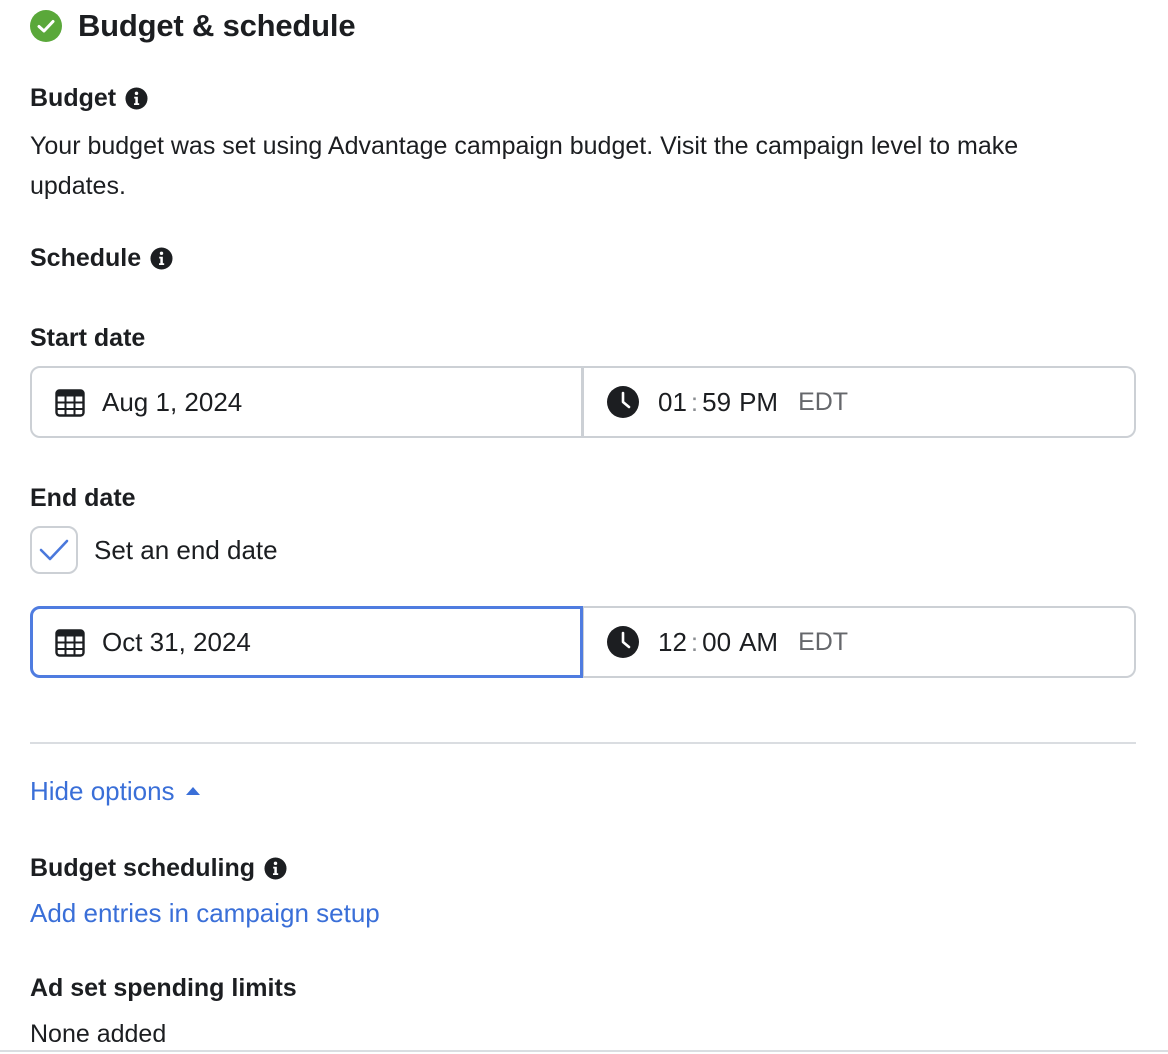 The width and height of the screenshot is (1168, 1054). Describe the element at coordinates (758, 402) in the screenshot. I see `start-ampm: PM` at that location.